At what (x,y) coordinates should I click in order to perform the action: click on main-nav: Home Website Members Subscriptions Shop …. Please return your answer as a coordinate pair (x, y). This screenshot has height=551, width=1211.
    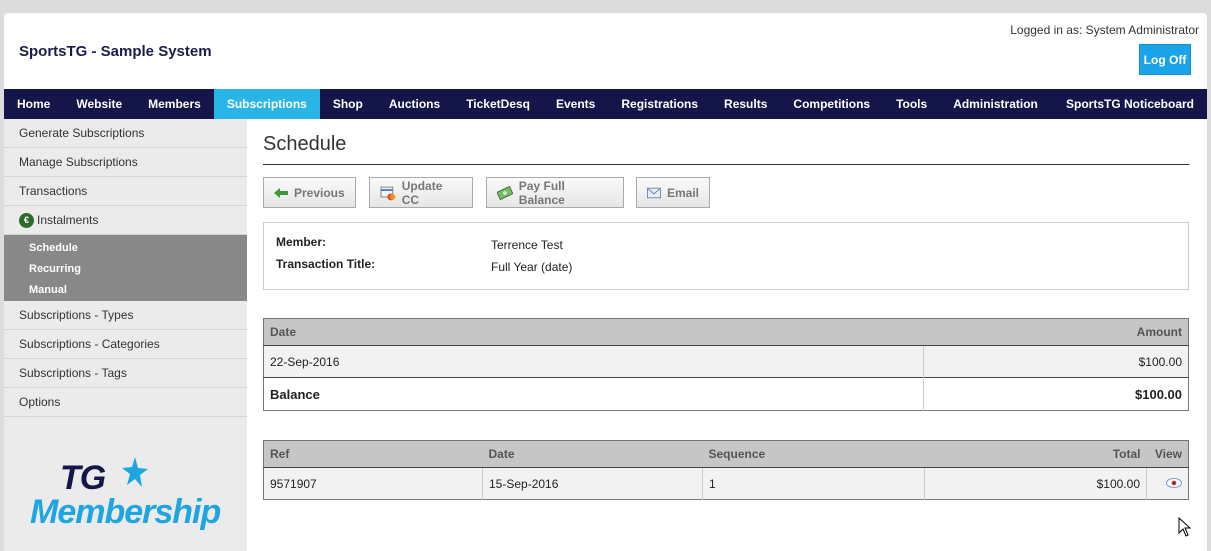
    Looking at the image, I should click on (605, 104).